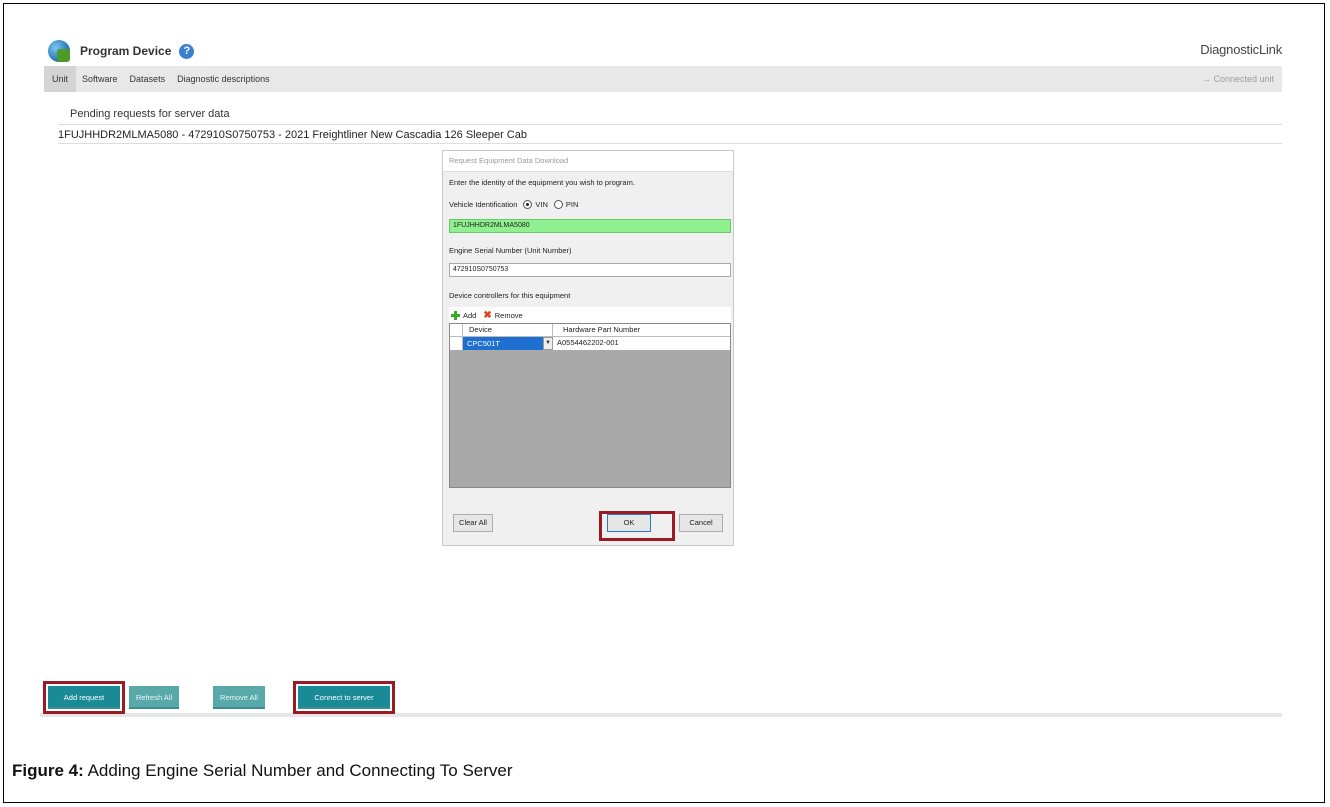 This screenshot has width=1330, height=807. What do you see at coordinates (510, 295) in the screenshot?
I see `device-controllers-label: Device controllers for this equipment` at bounding box center [510, 295].